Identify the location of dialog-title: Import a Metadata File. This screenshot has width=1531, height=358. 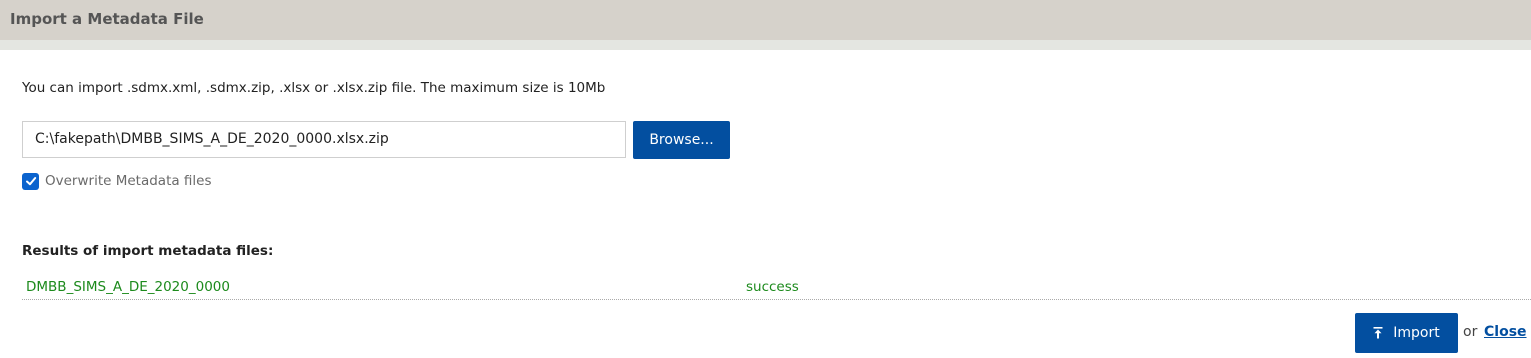
(107, 19).